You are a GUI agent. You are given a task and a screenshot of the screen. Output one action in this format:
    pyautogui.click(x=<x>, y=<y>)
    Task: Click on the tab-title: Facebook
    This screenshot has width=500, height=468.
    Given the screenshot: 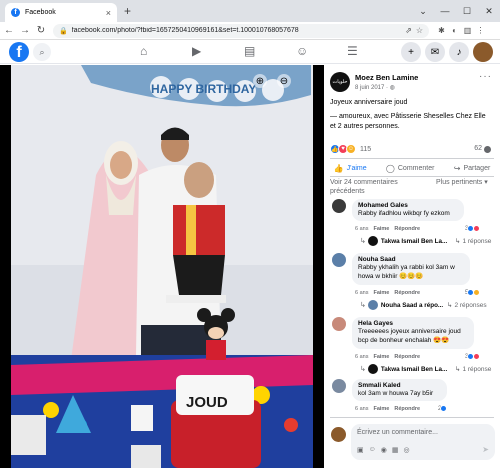 What is the action you would take?
    pyautogui.click(x=40, y=12)
    